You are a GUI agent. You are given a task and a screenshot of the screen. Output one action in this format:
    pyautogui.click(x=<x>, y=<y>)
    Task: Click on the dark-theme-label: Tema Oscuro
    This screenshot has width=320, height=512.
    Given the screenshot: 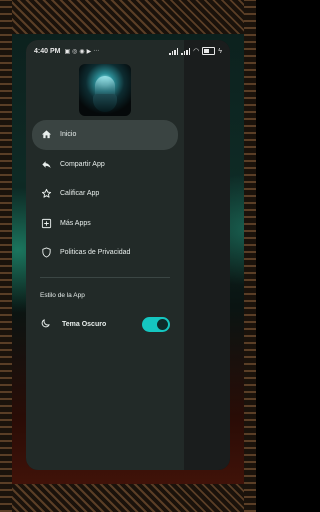 What is the action you would take?
    pyautogui.click(x=84, y=324)
    